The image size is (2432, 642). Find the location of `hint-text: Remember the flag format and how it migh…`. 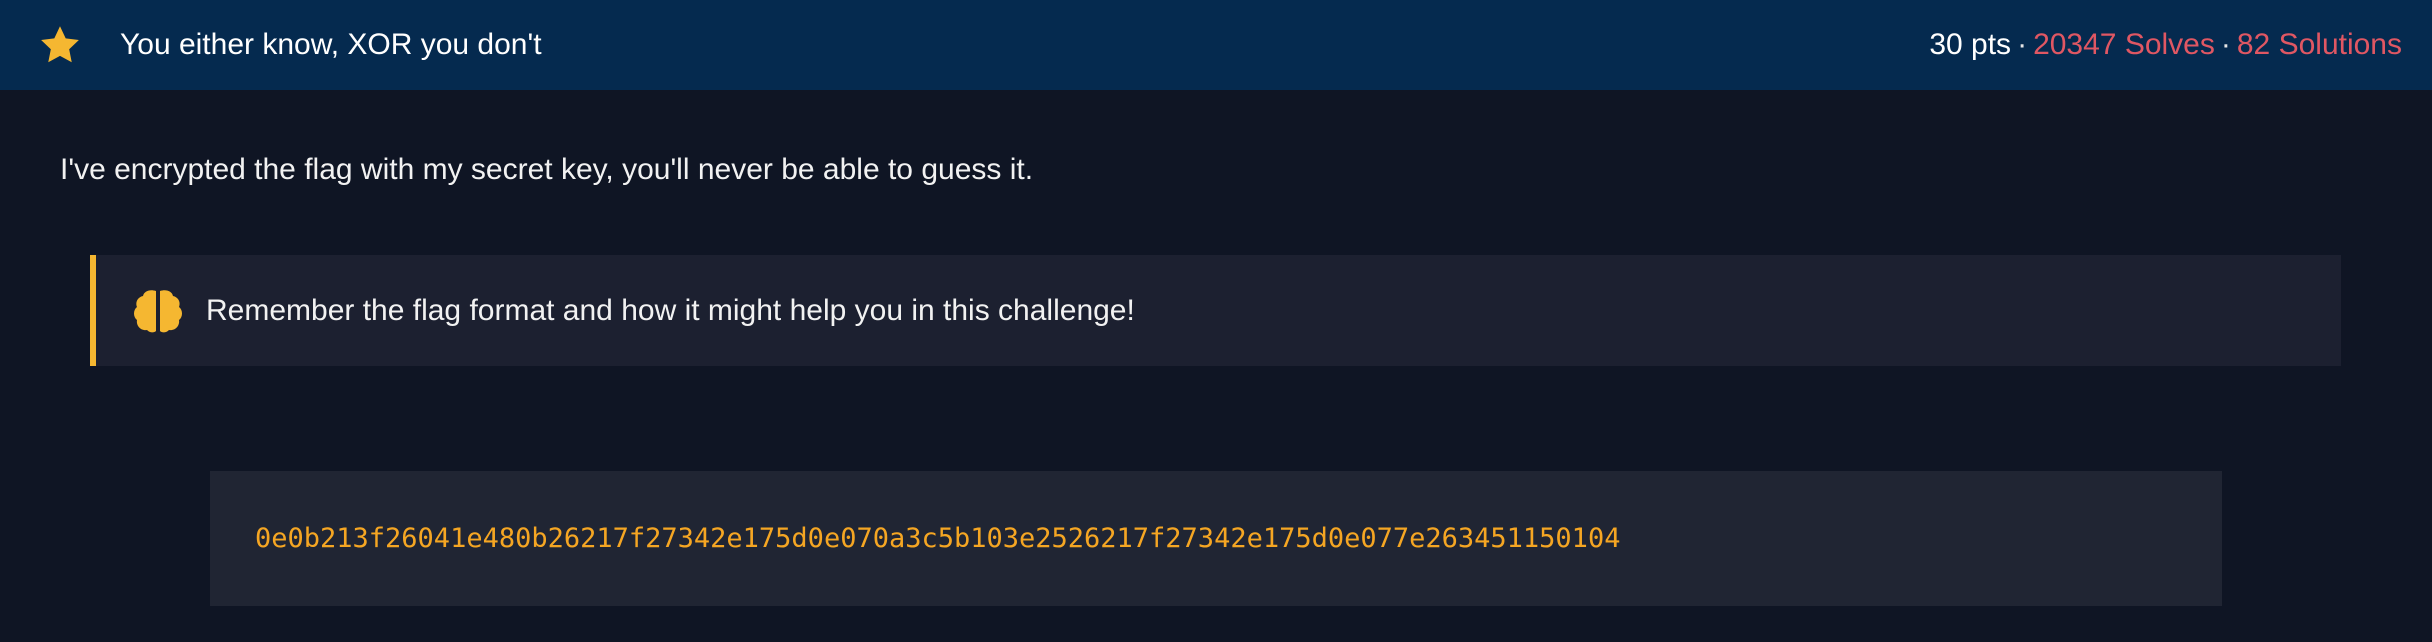

hint-text: Remember the flag format and how it migh… is located at coordinates (670, 310).